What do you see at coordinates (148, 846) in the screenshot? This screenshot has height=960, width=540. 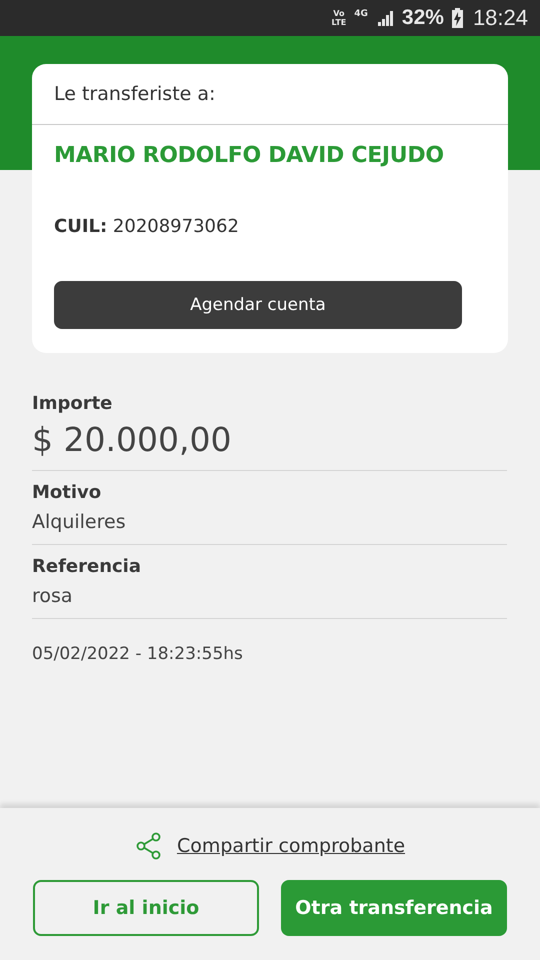 I see `share-icon` at bounding box center [148, 846].